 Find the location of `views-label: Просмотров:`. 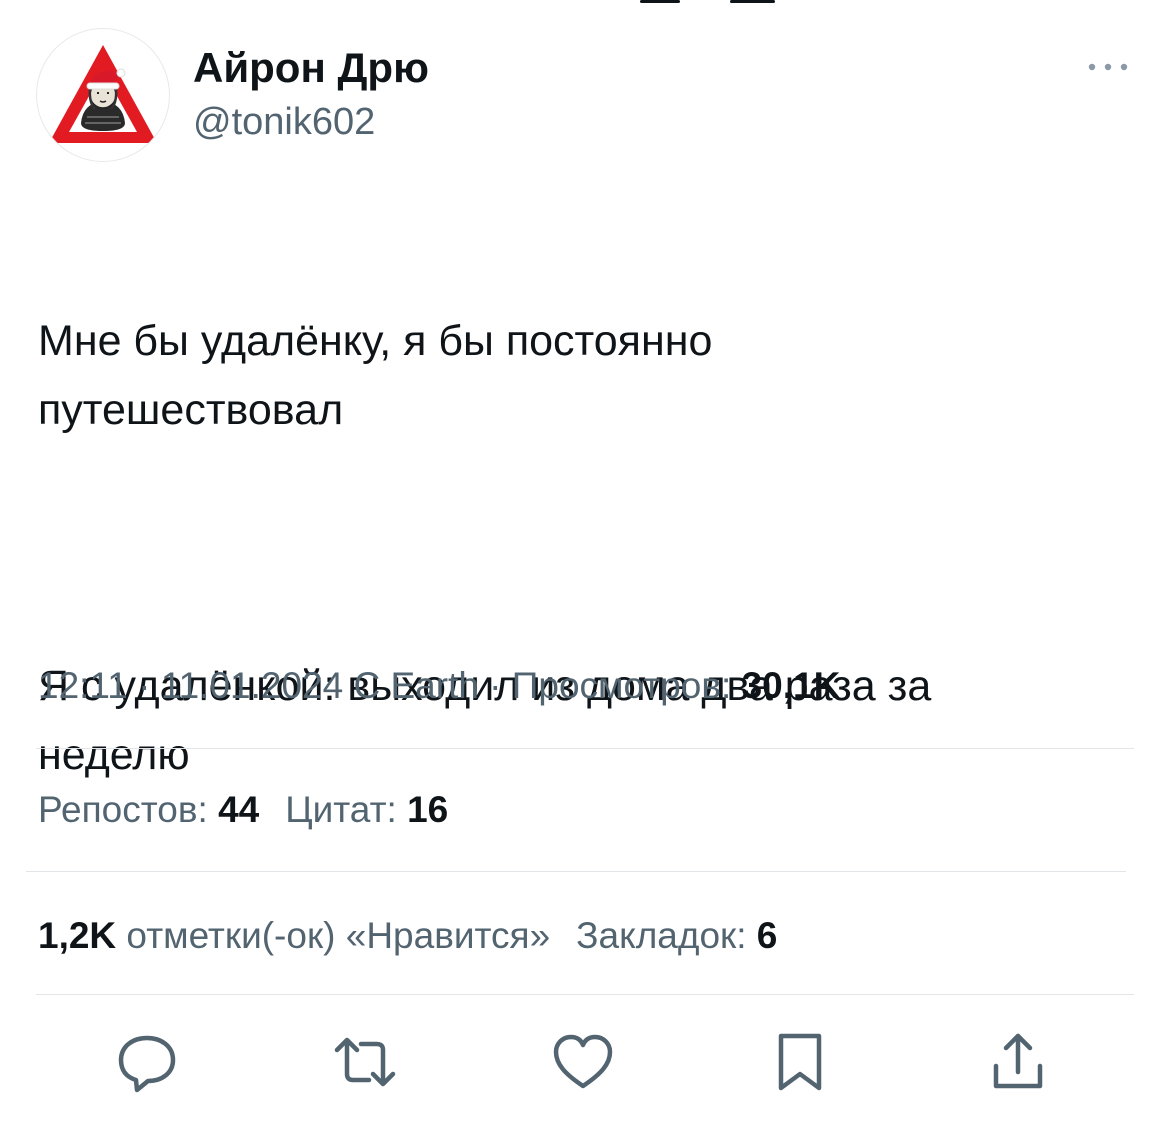

views-label: Просмотров: is located at coordinates (626, 685).